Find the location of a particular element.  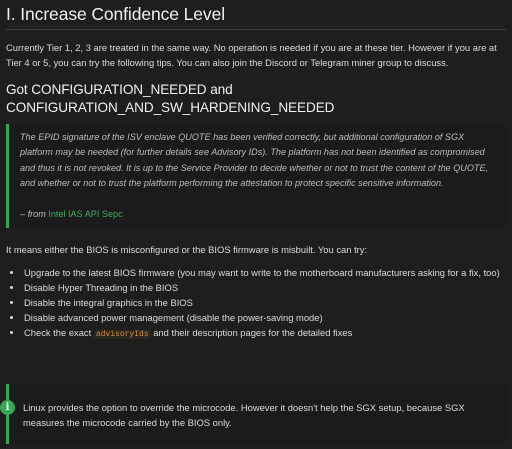

list-item-text: Check the exact is located at coordinates (59, 333).